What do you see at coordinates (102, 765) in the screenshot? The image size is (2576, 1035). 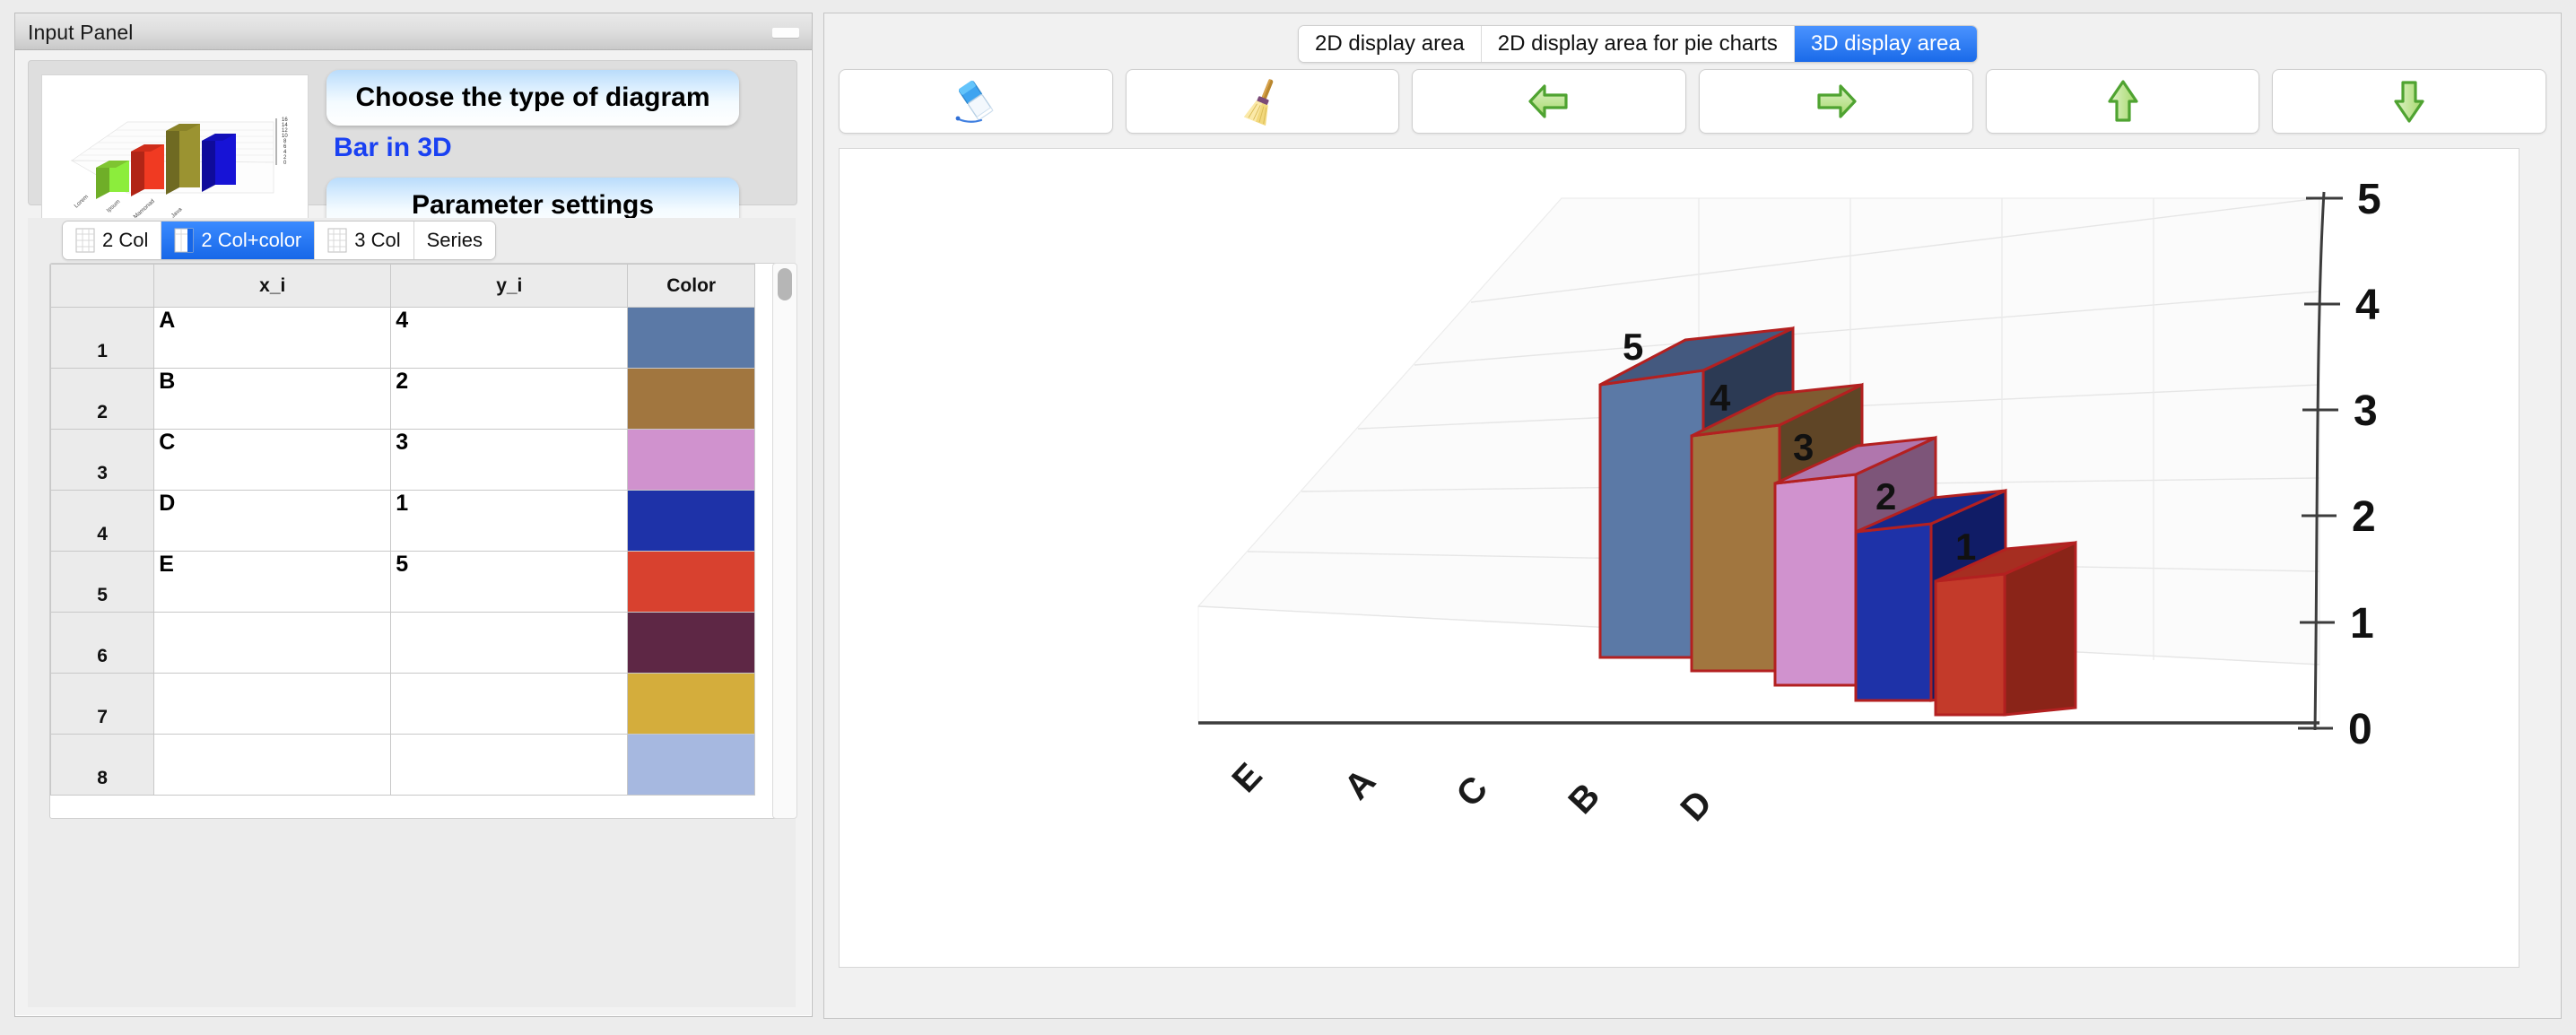 I see `row-index: 8` at bounding box center [102, 765].